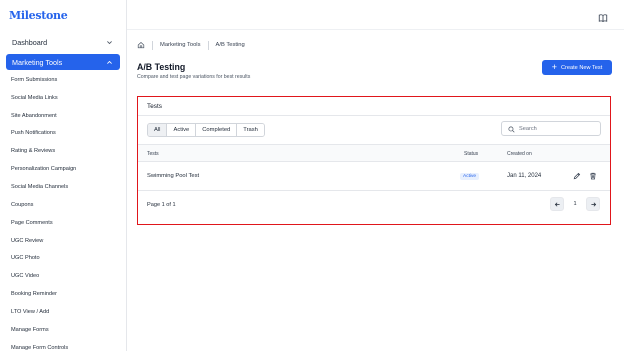 This screenshot has width=624, height=351. I want to click on page-number: 1, so click(575, 204).